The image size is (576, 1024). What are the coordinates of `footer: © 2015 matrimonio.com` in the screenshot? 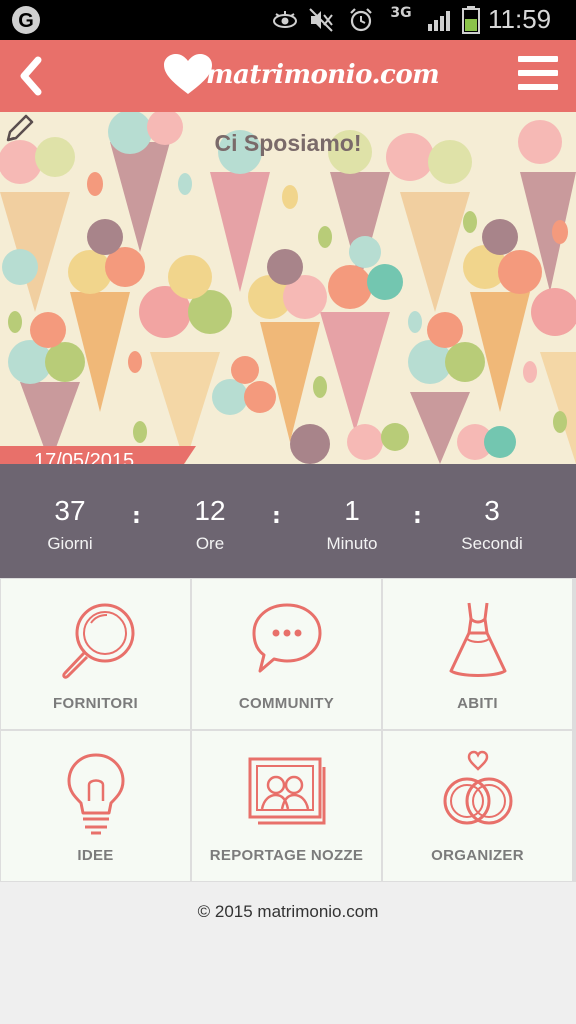 It's located at (288, 953).